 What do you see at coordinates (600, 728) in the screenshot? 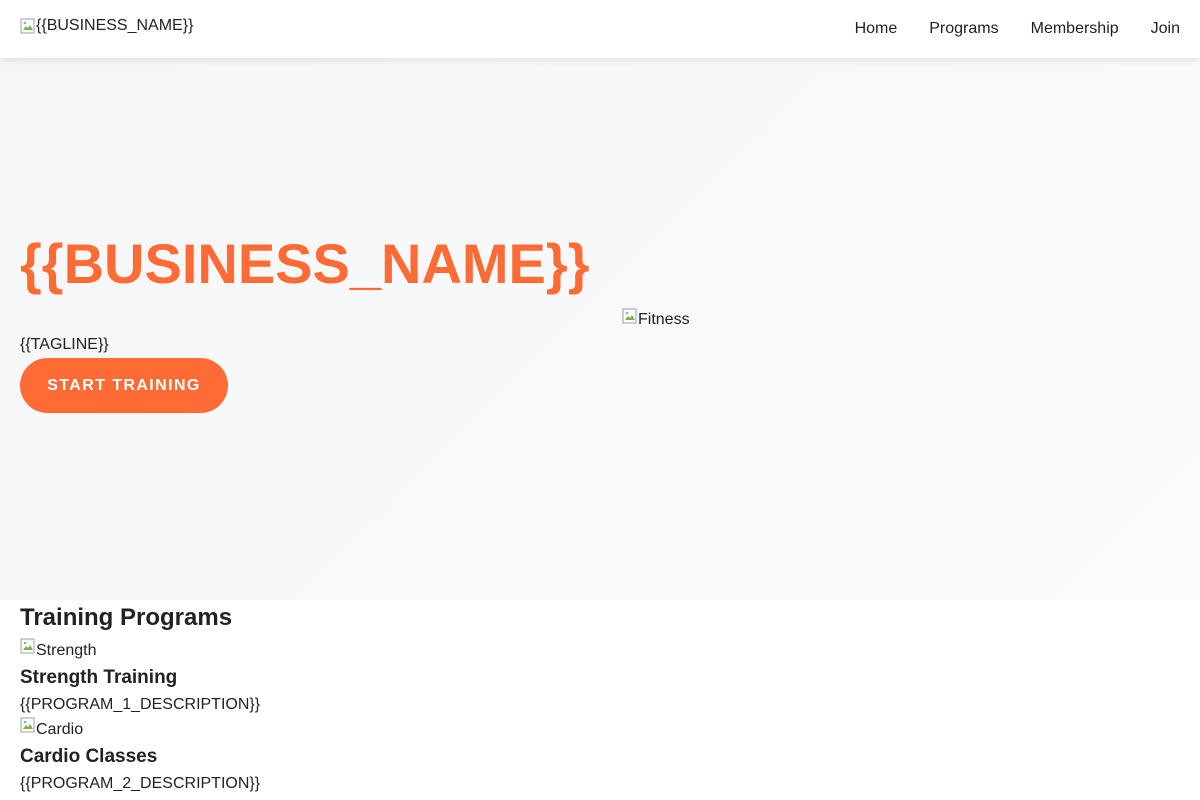
I see `program-image: Cardio` at bounding box center [600, 728].